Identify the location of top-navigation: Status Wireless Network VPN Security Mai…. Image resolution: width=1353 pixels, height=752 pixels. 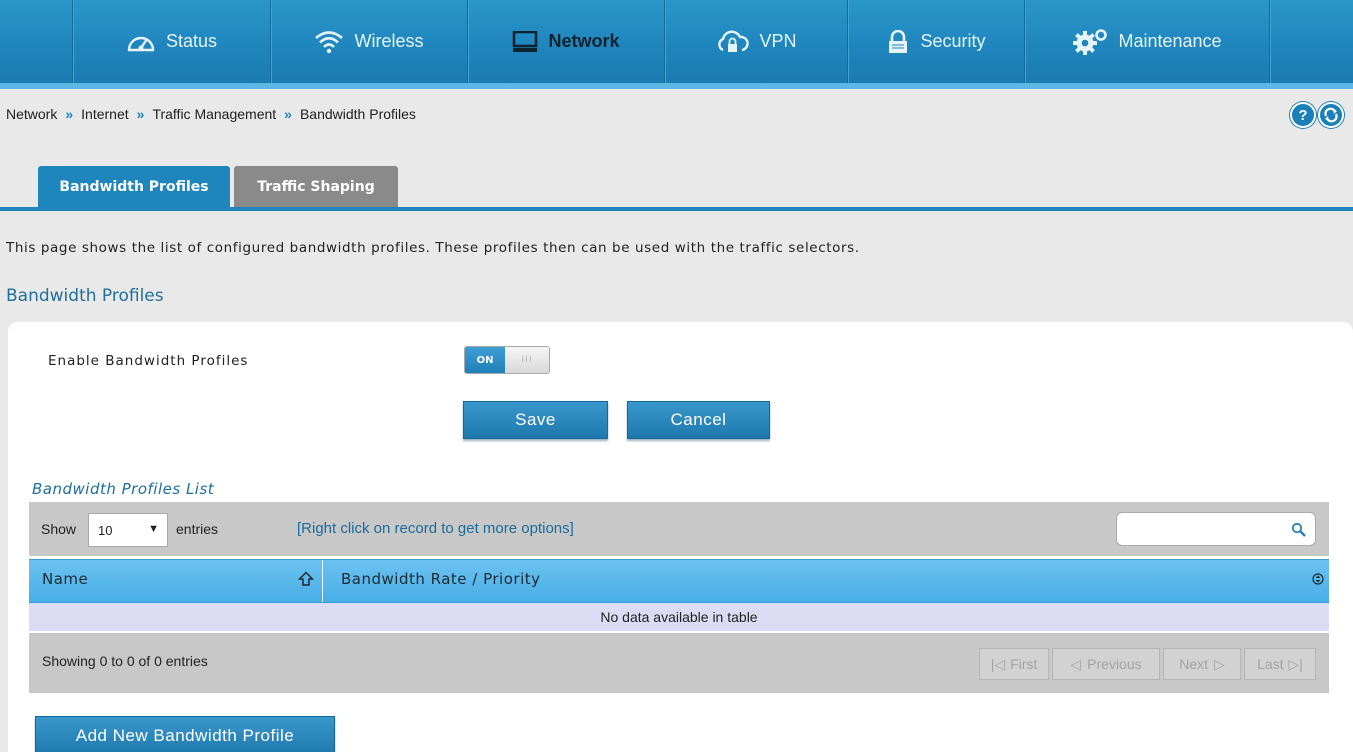
(676, 44).